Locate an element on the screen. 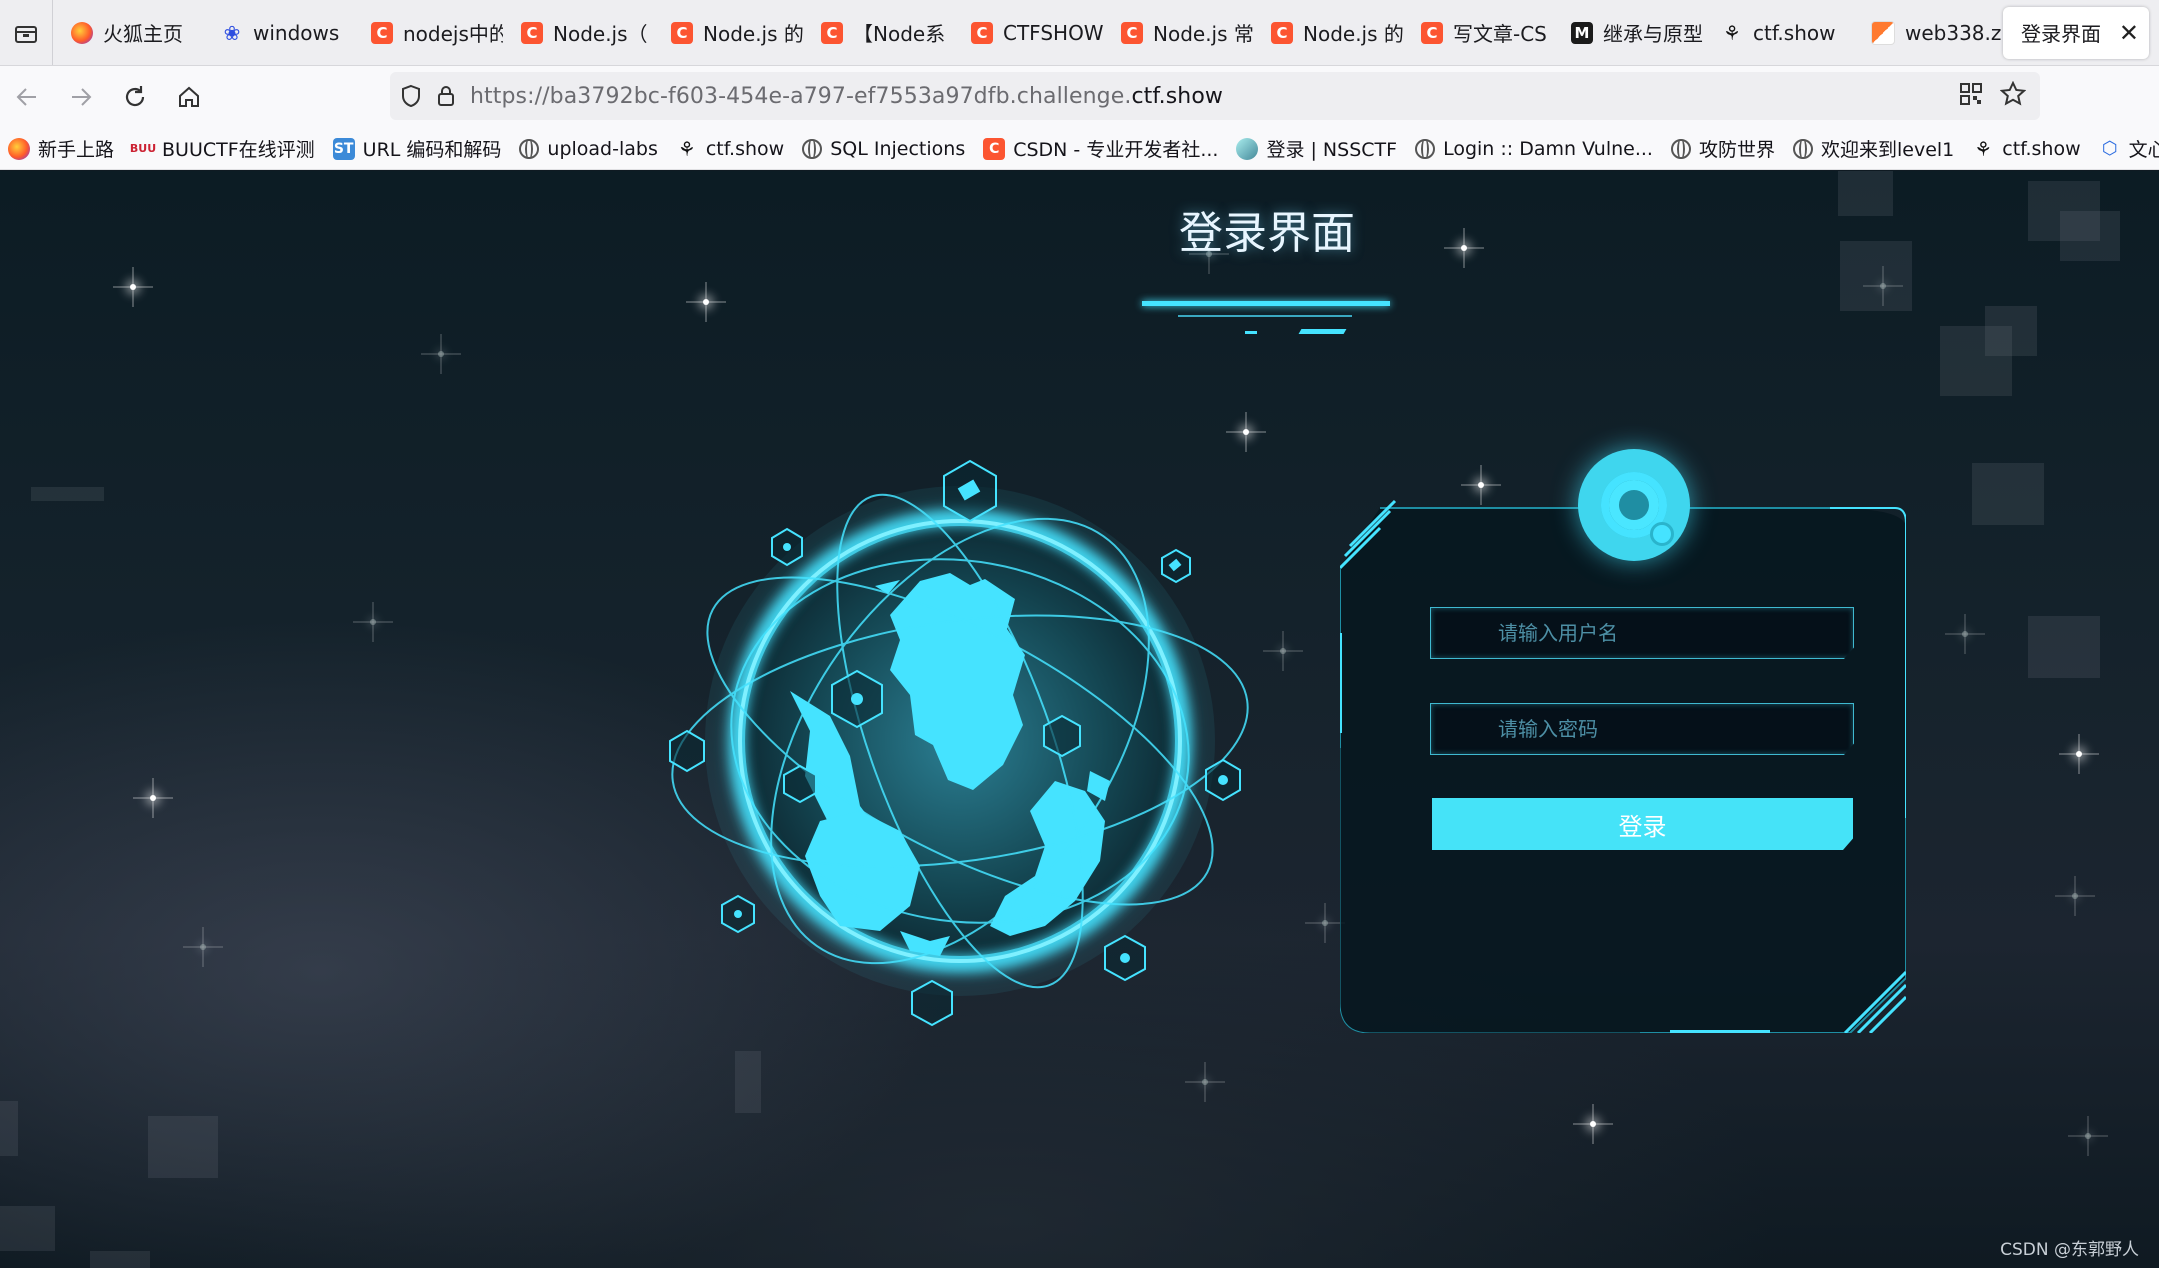 The height and width of the screenshot is (1268, 2159). home-icon is located at coordinates (189, 96).